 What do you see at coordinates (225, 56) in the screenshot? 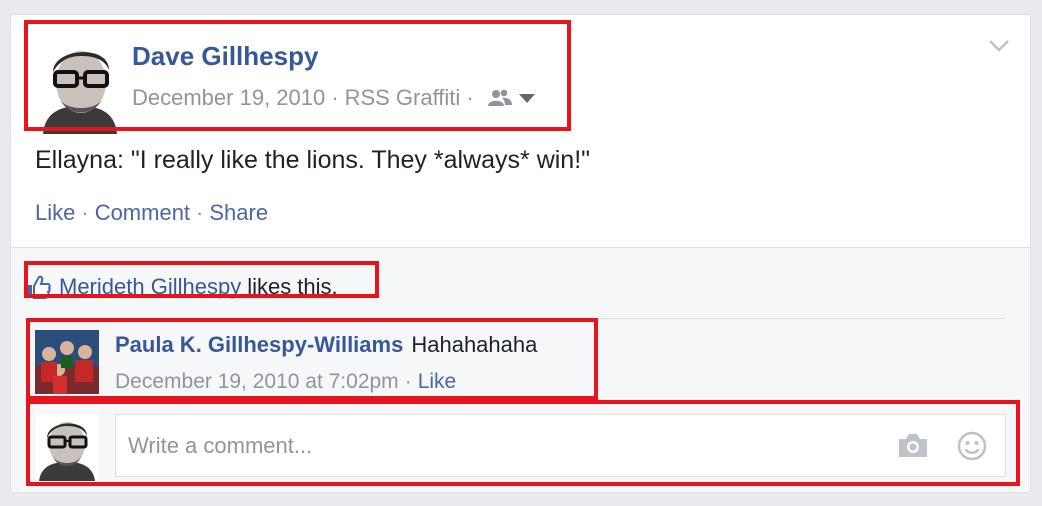
I see `post-author-link: Dave Gillhespy` at bounding box center [225, 56].